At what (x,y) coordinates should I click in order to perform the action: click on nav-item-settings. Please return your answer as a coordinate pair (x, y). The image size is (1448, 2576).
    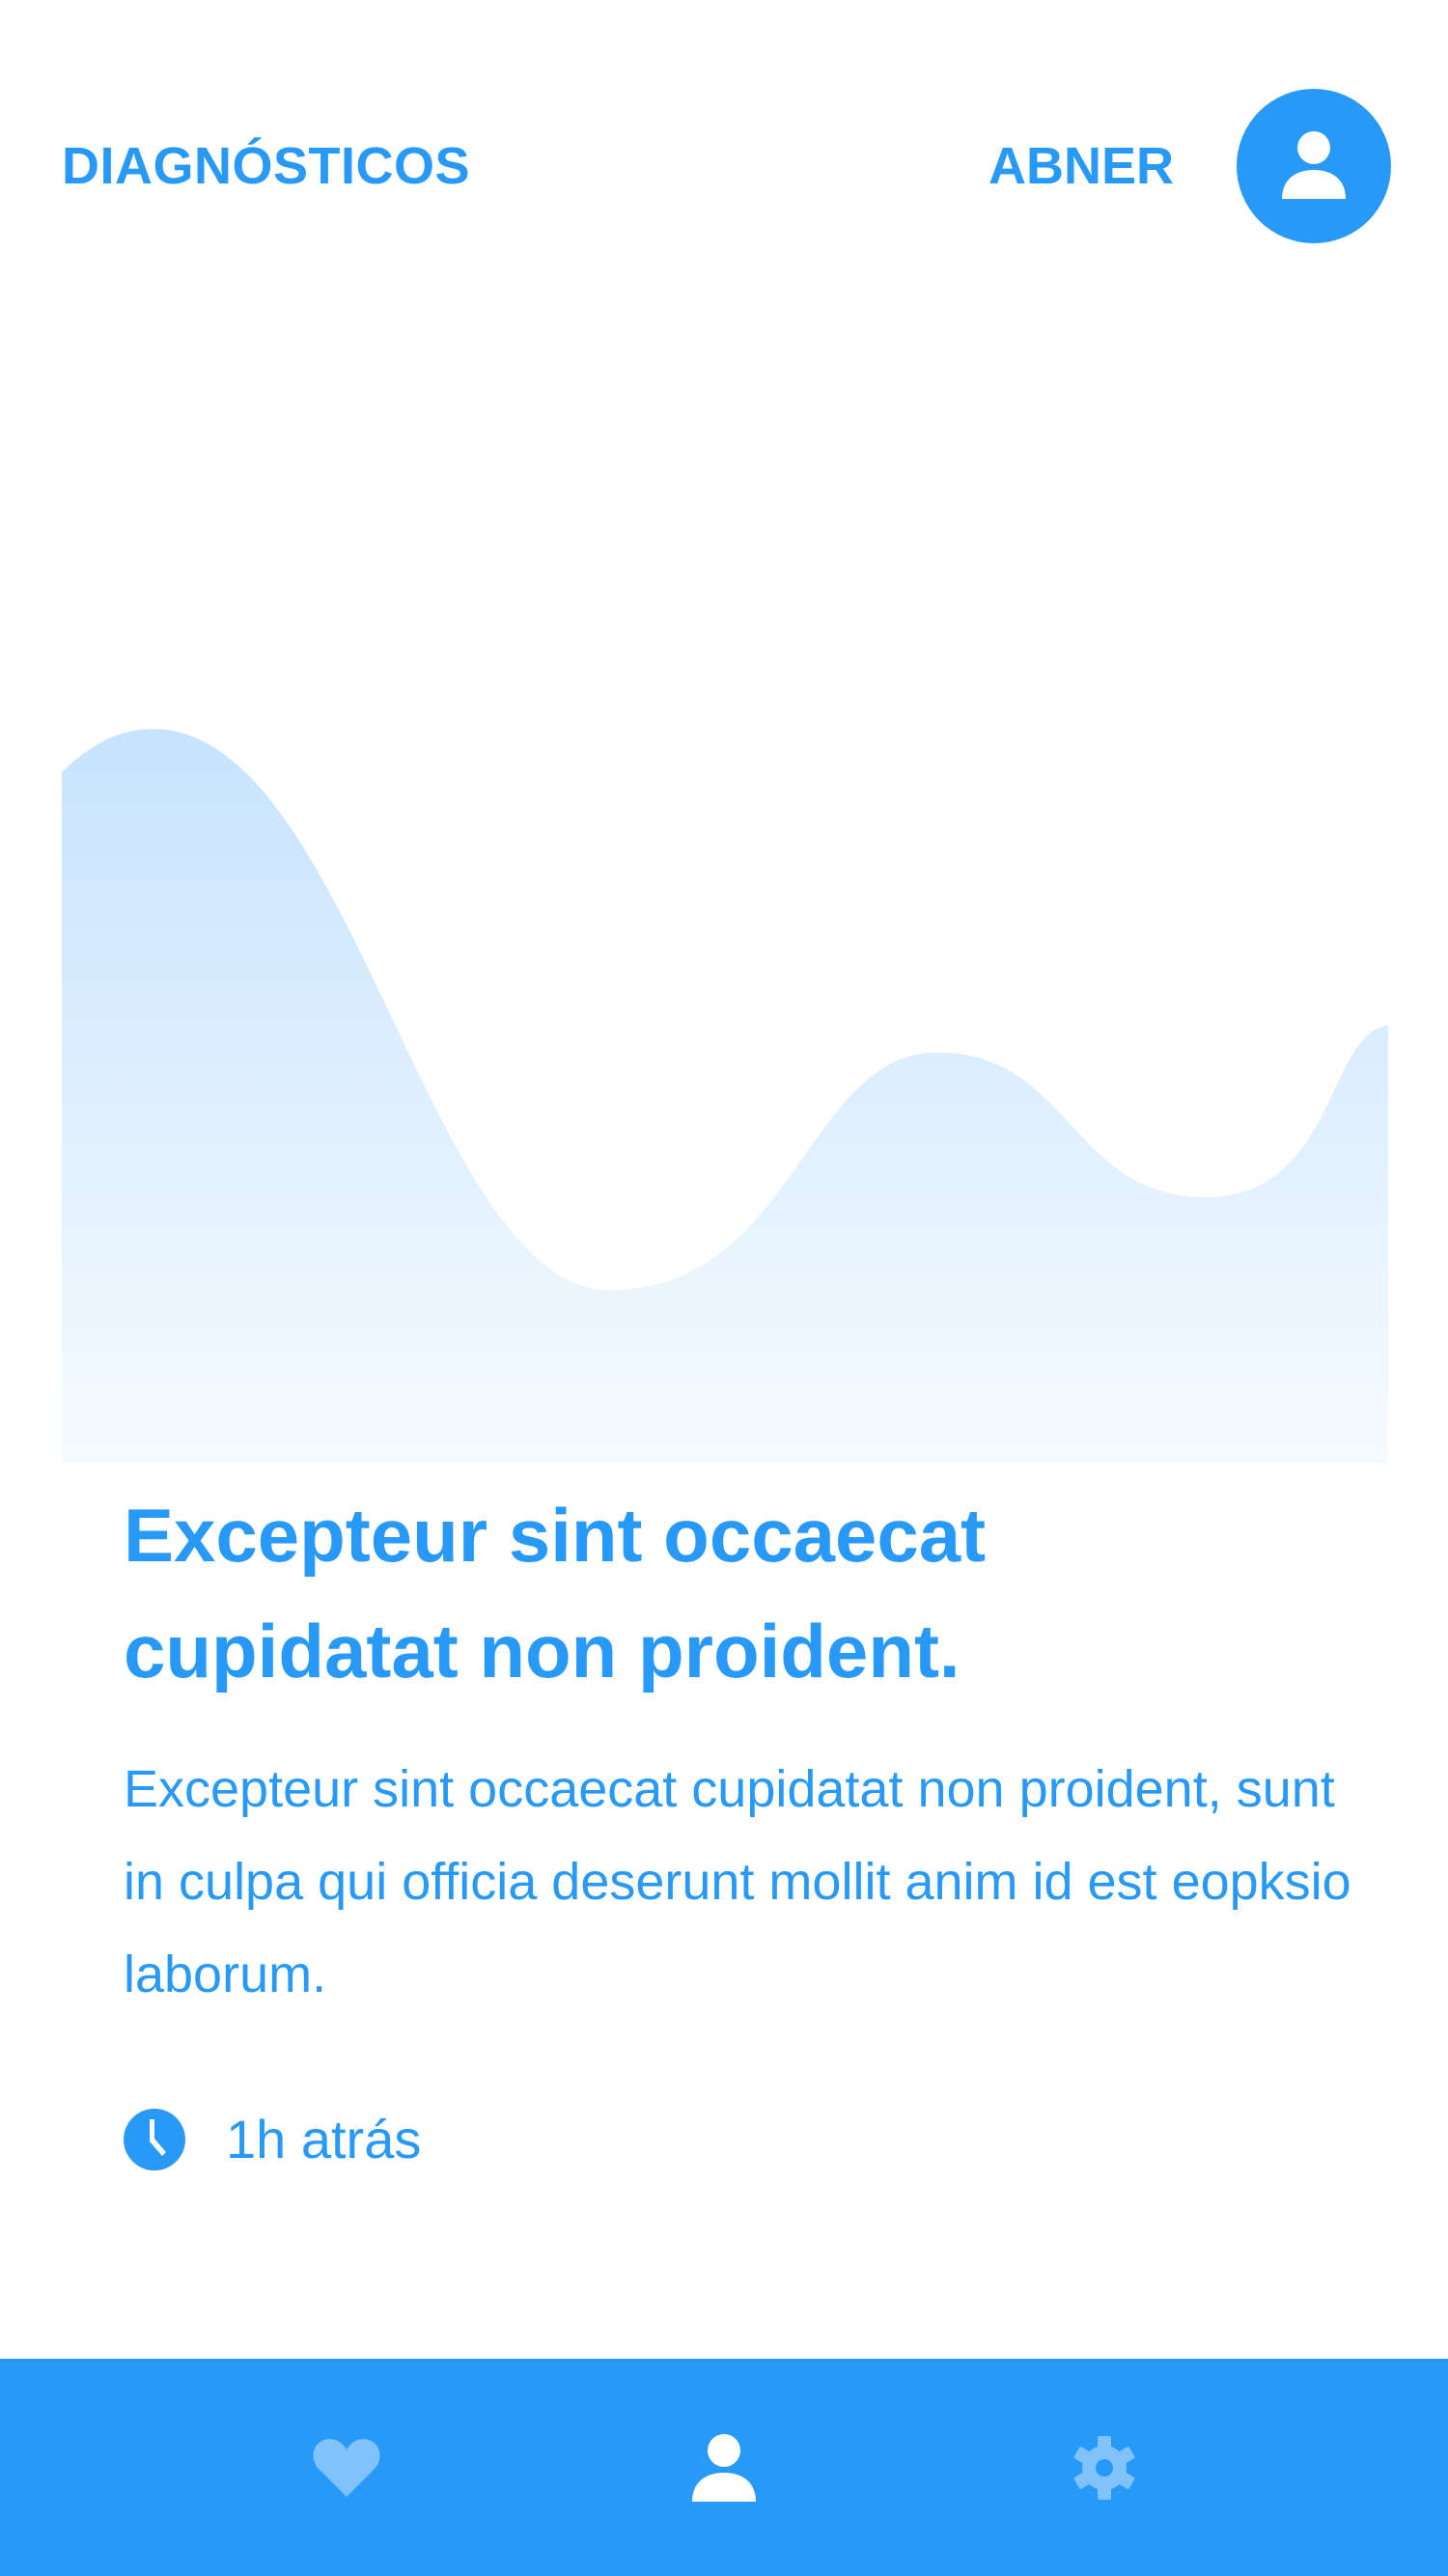
    Looking at the image, I should click on (1105, 2468).